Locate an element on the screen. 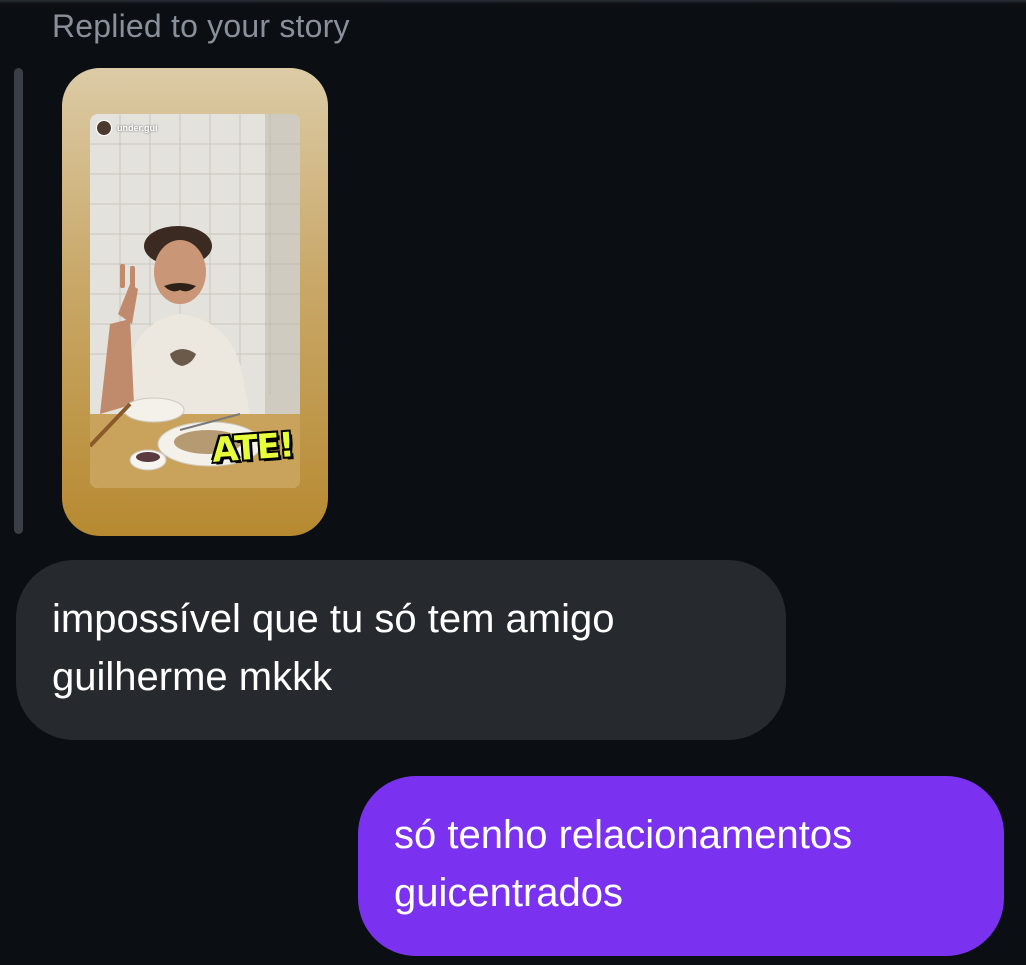  story-text-sticker: ATE! is located at coordinates (252, 448).